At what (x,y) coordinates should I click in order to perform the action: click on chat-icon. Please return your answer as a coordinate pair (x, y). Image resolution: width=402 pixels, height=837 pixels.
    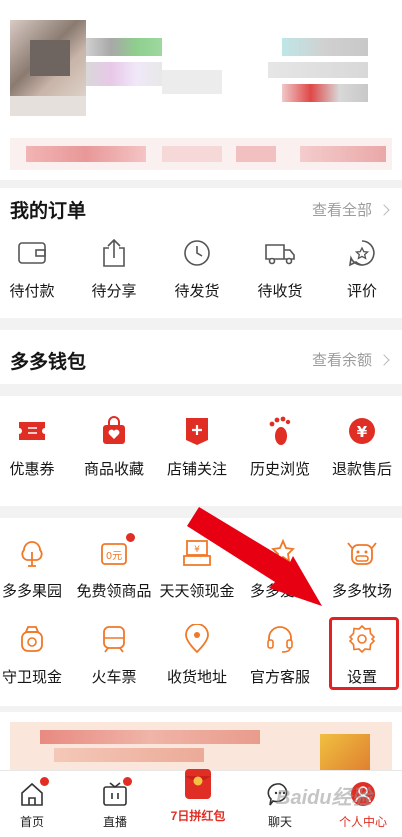
    Looking at the image, I should click on (280, 794).